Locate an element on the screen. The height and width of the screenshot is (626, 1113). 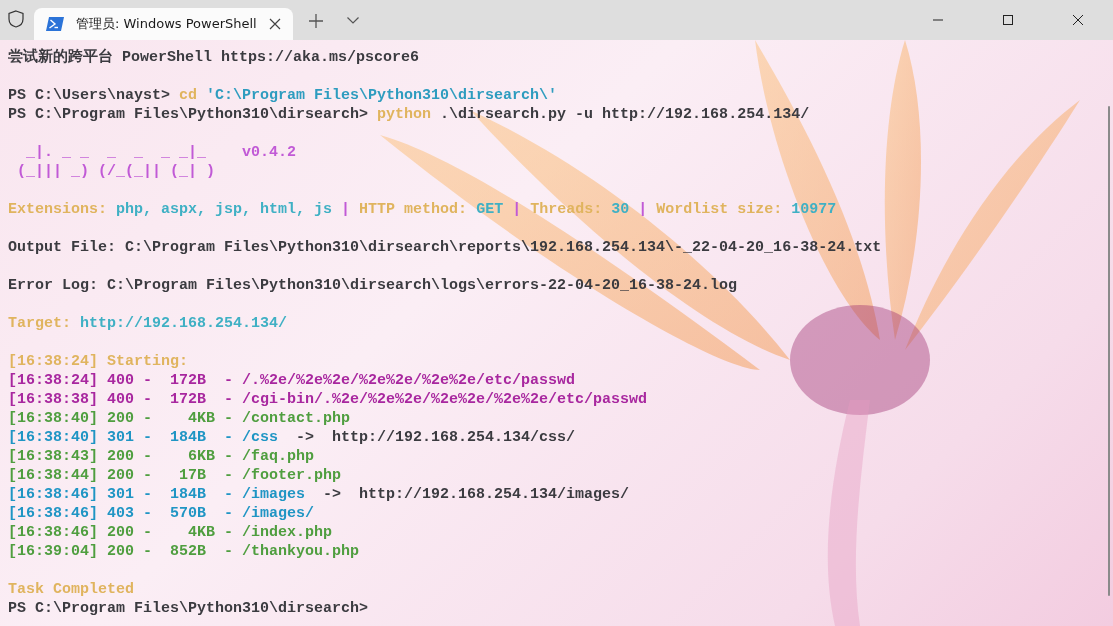
terminal-text: [16:38:46] 200 - 4KB - /index.php is located at coordinates (170, 532).